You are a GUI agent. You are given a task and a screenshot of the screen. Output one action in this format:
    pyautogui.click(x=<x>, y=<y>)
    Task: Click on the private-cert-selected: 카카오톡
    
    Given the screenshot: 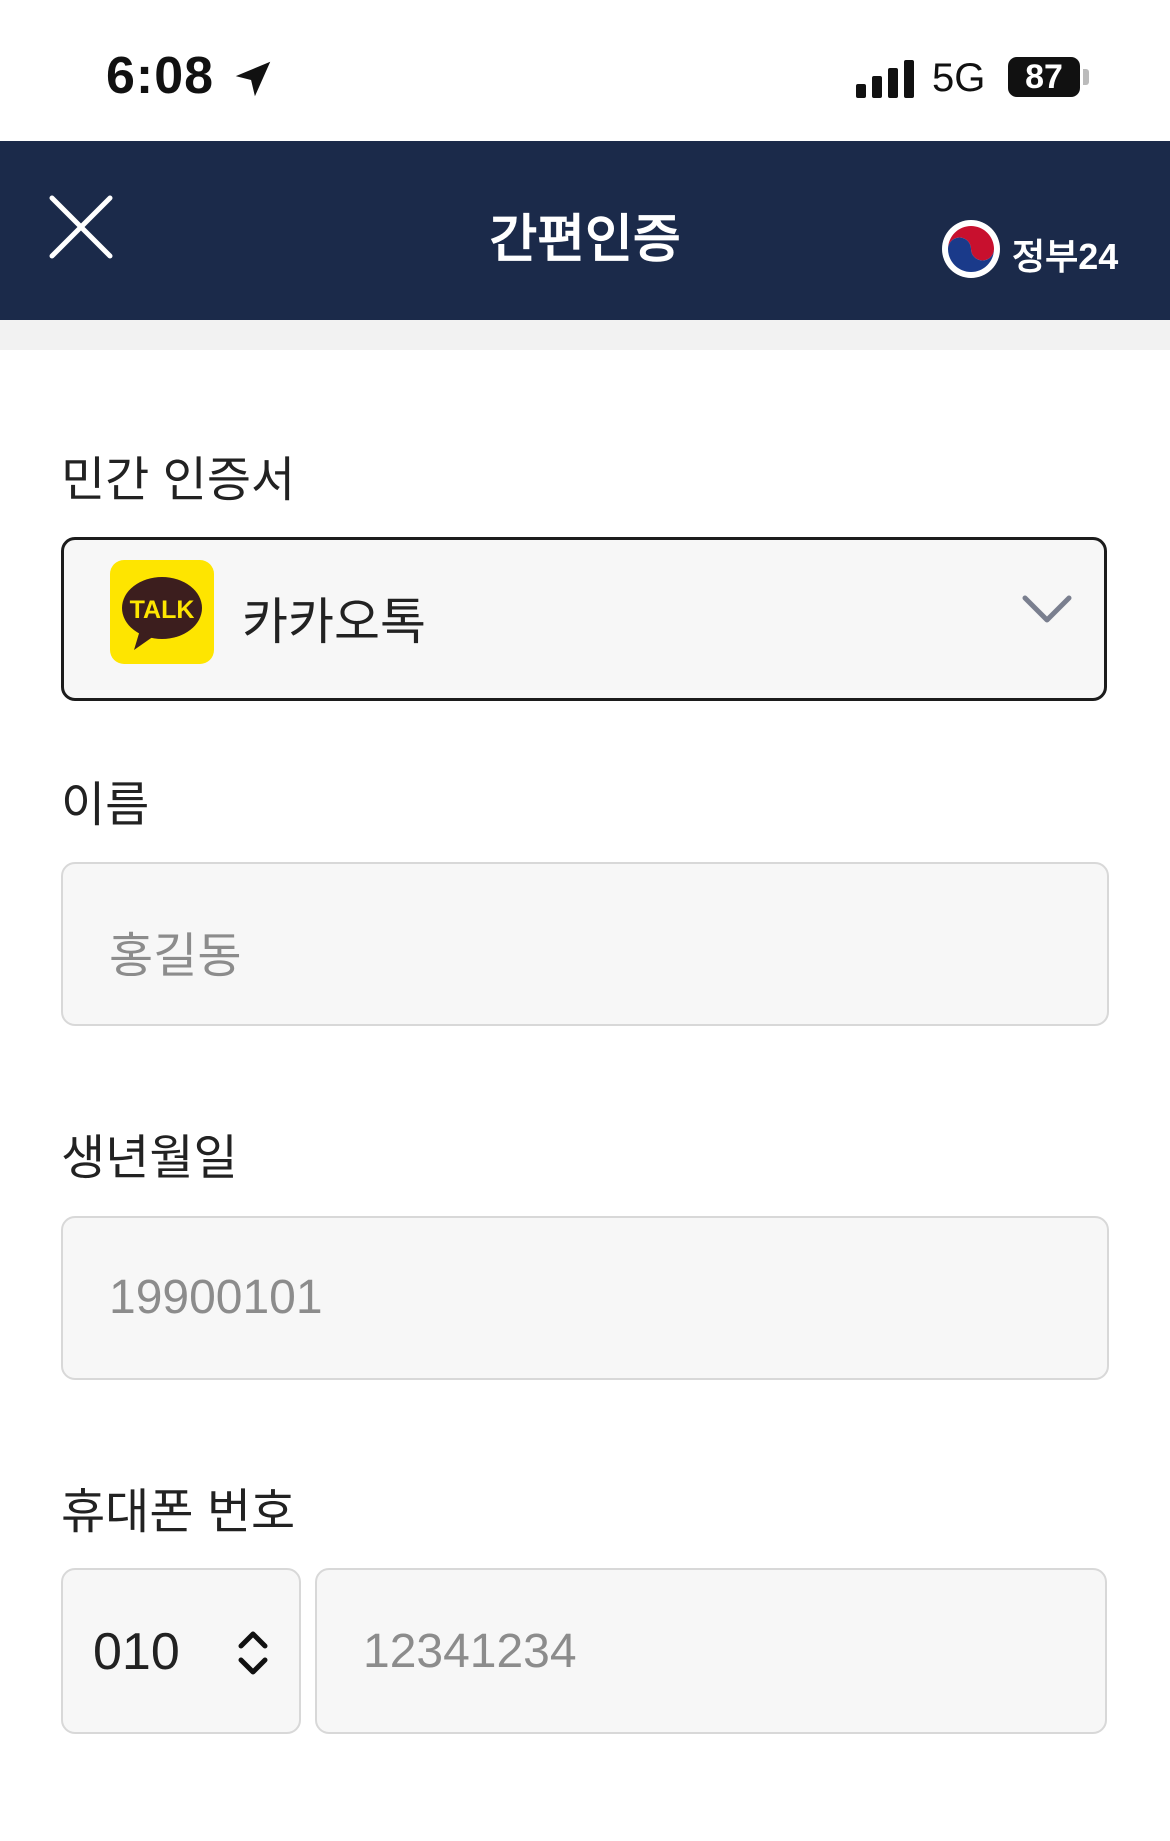 What is the action you would take?
    pyautogui.click(x=334, y=622)
    